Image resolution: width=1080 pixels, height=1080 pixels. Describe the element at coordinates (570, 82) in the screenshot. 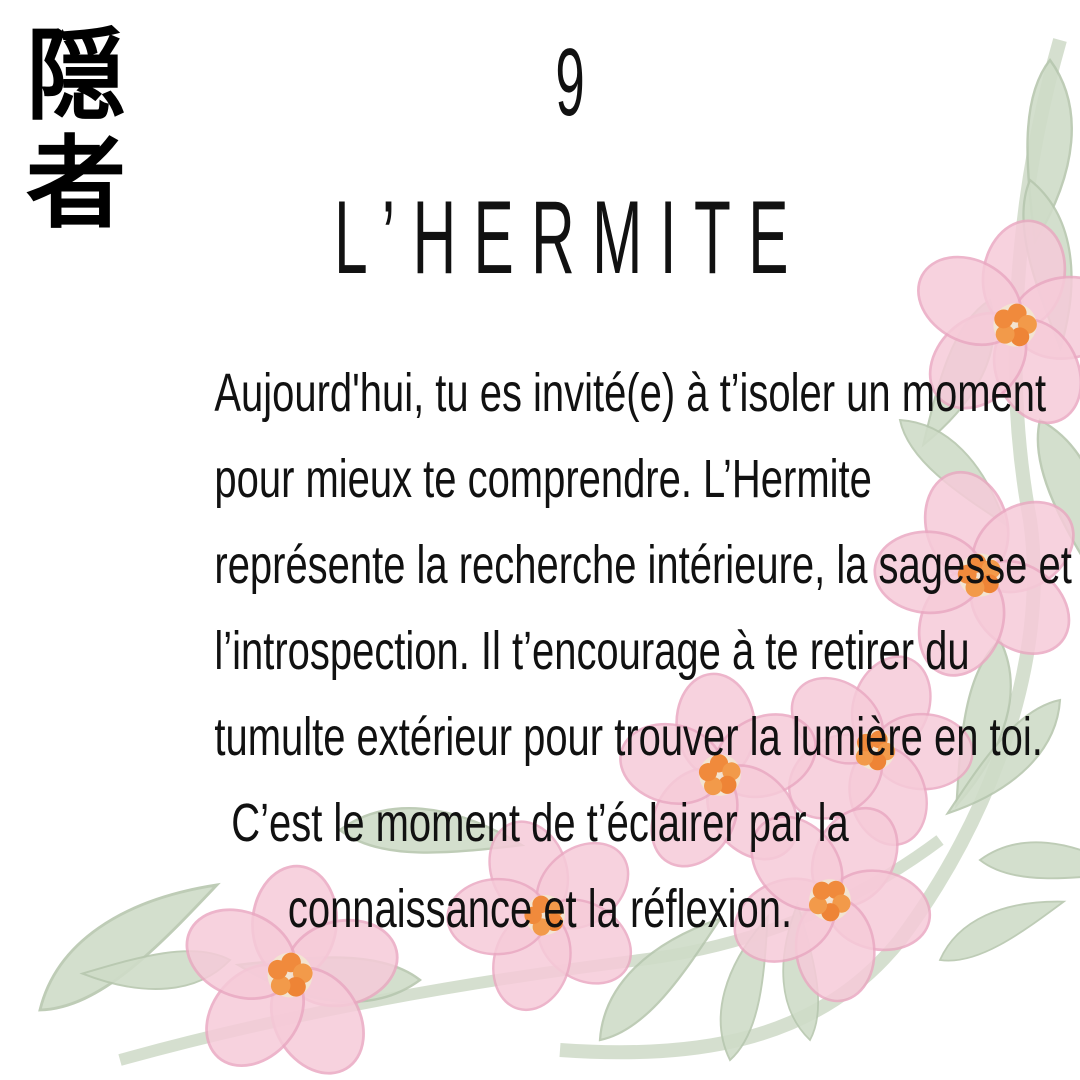

I see `card-number: 9` at that location.